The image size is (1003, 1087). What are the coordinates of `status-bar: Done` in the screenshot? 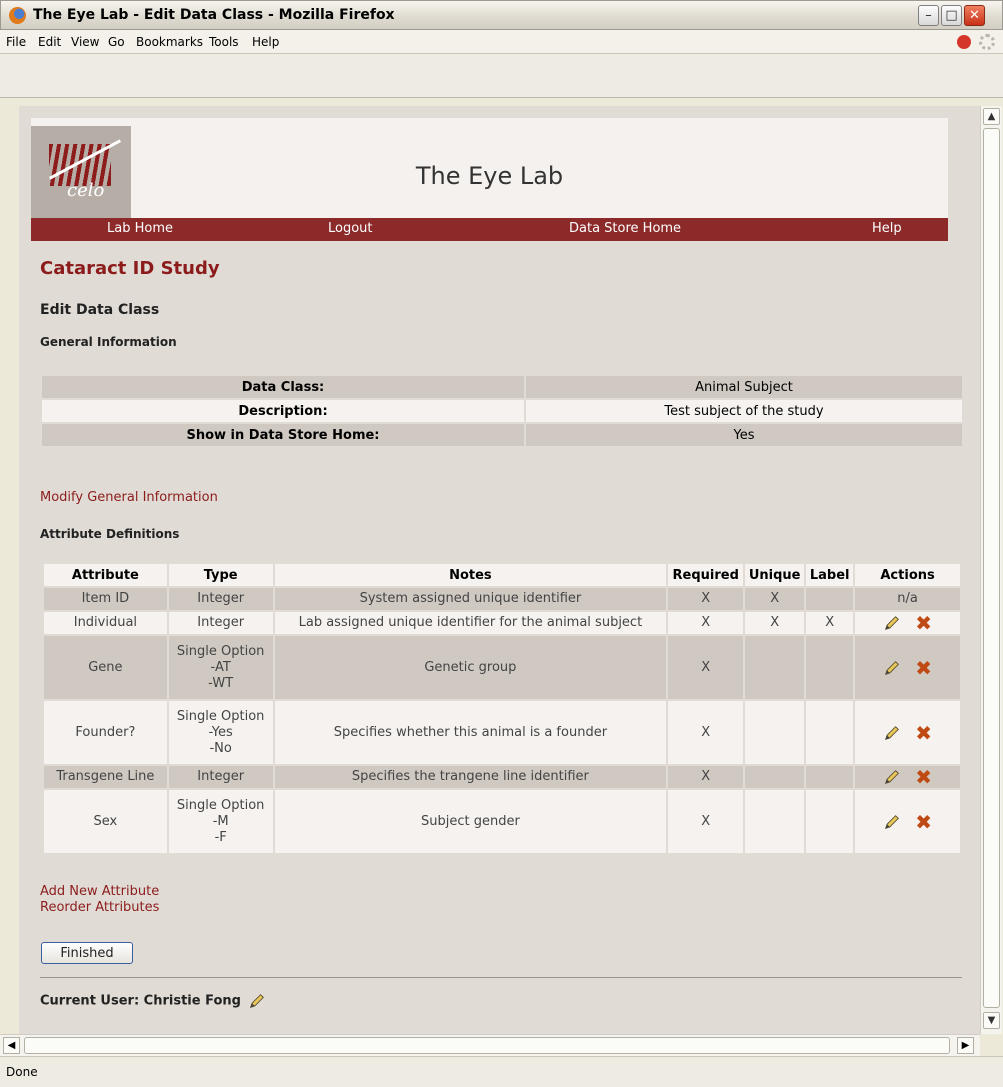 It's located at (501, 1071).